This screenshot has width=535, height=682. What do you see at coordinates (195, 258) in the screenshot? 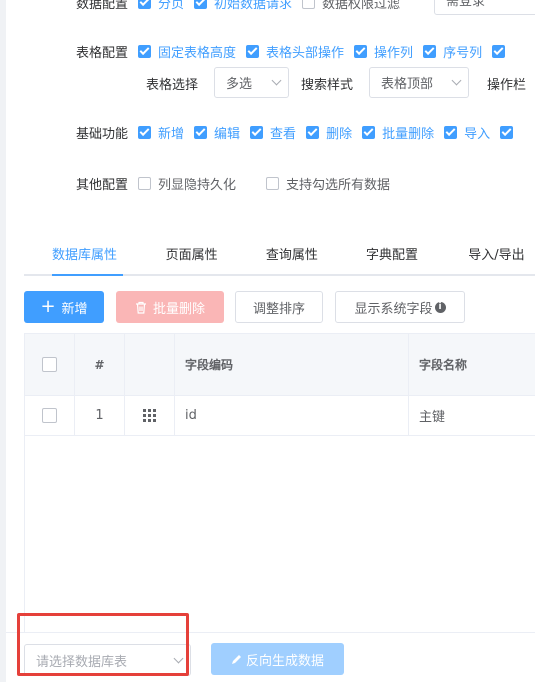
I see `tab-page-properties: 页面属性` at bounding box center [195, 258].